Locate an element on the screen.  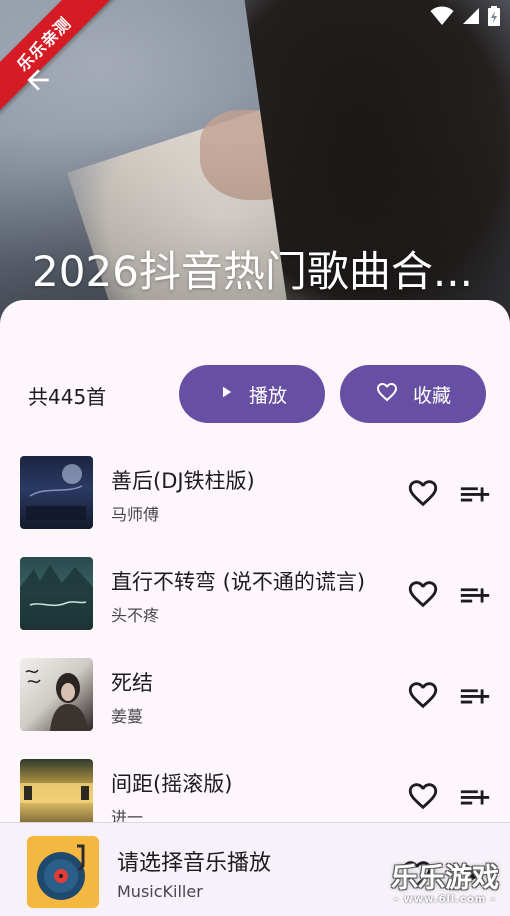
song-title: 间距(摇滚版) is located at coordinates (172, 784).